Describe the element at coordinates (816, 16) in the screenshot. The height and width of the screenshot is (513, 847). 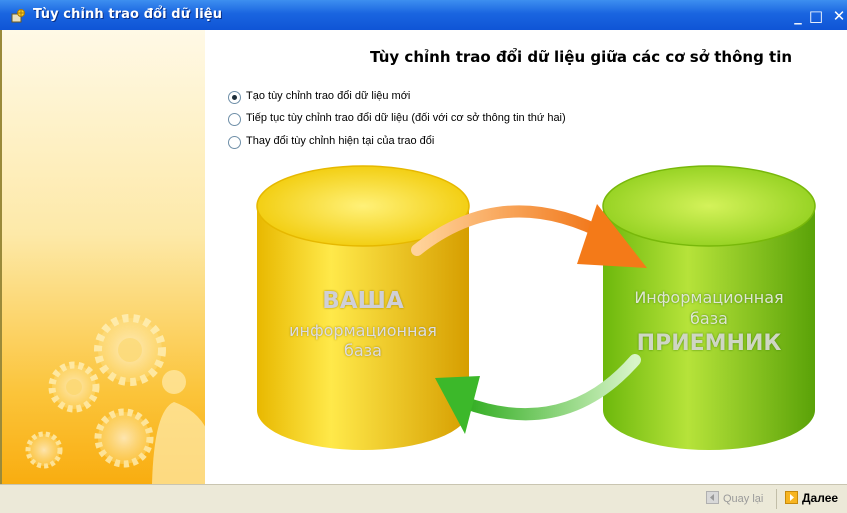
I see `maximize-button: □` at that location.